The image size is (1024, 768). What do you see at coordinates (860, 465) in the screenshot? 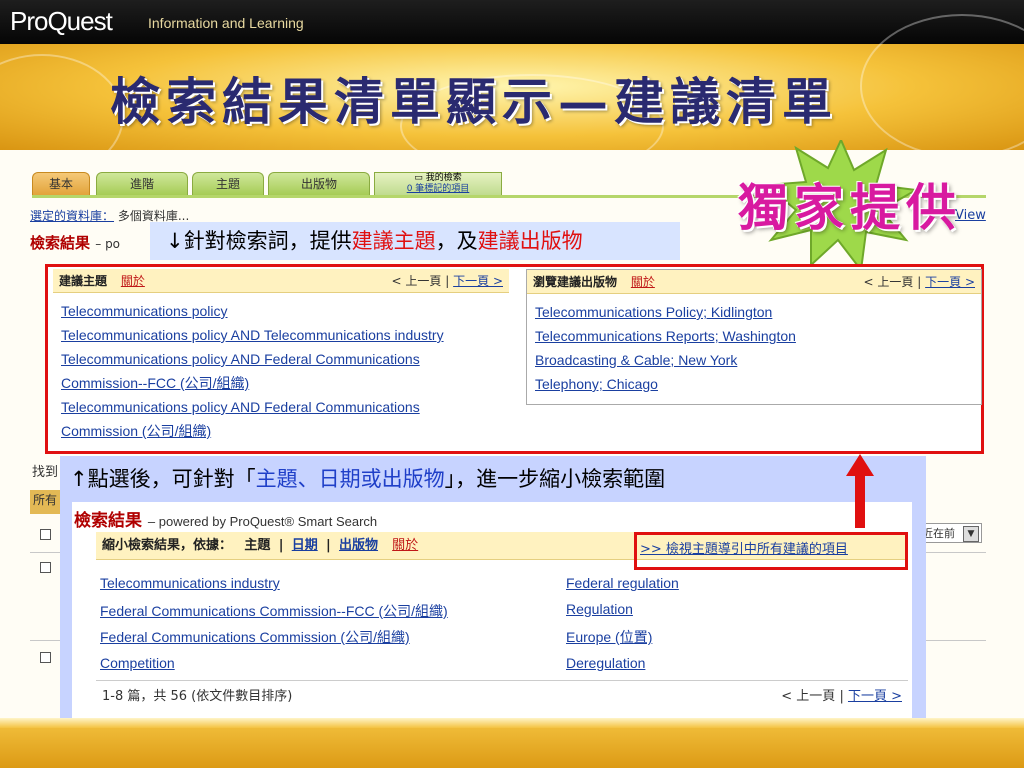
I see `up-arrow-icon` at bounding box center [860, 465].